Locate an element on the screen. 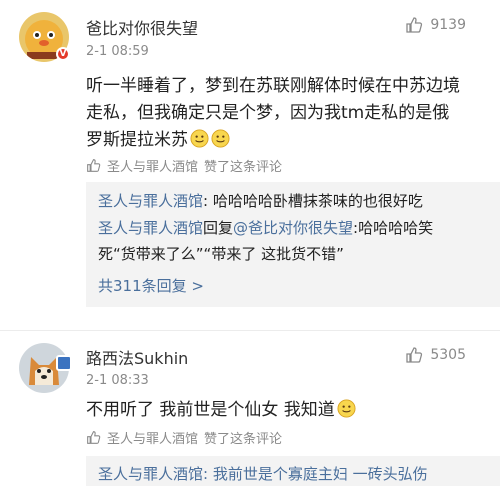 The image size is (500, 486). comment-body: 不用听了 我前世是个仙女 我知道 is located at coordinates (281, 410).